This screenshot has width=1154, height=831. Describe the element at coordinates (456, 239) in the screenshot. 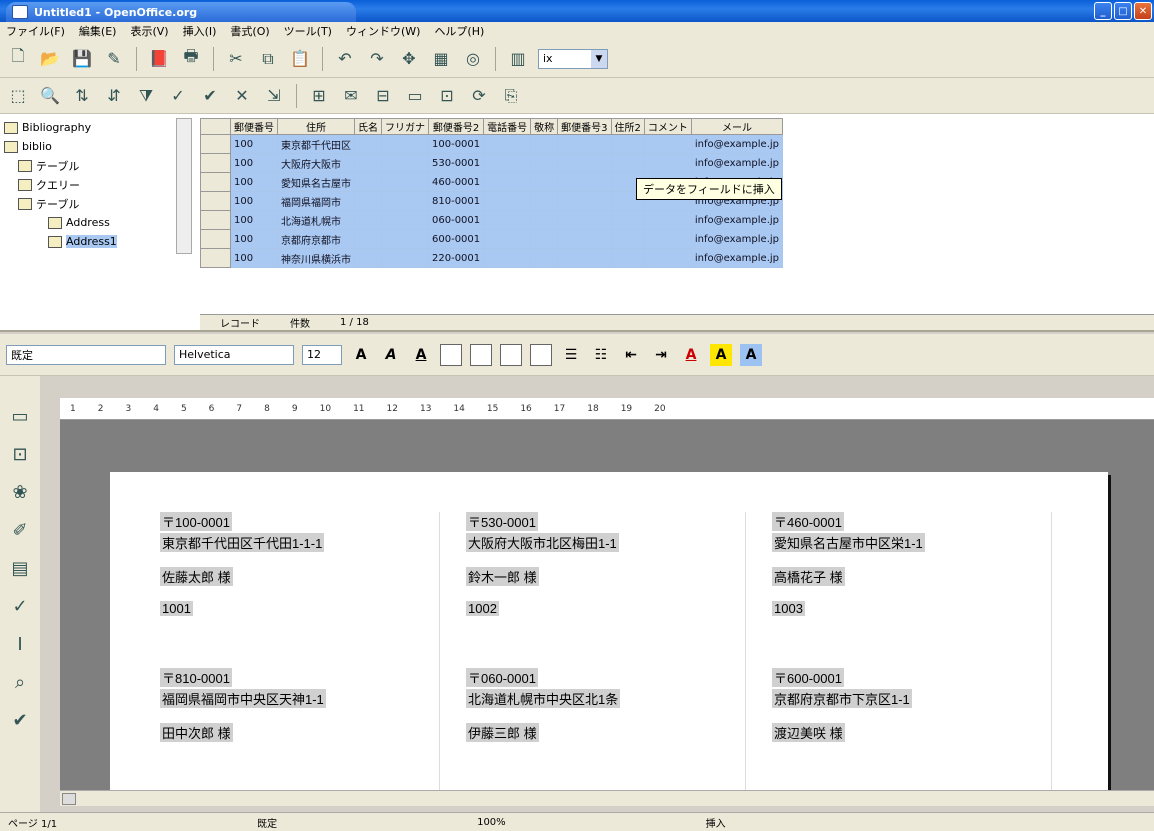

I see `table-cell: 600-0001` at that location.